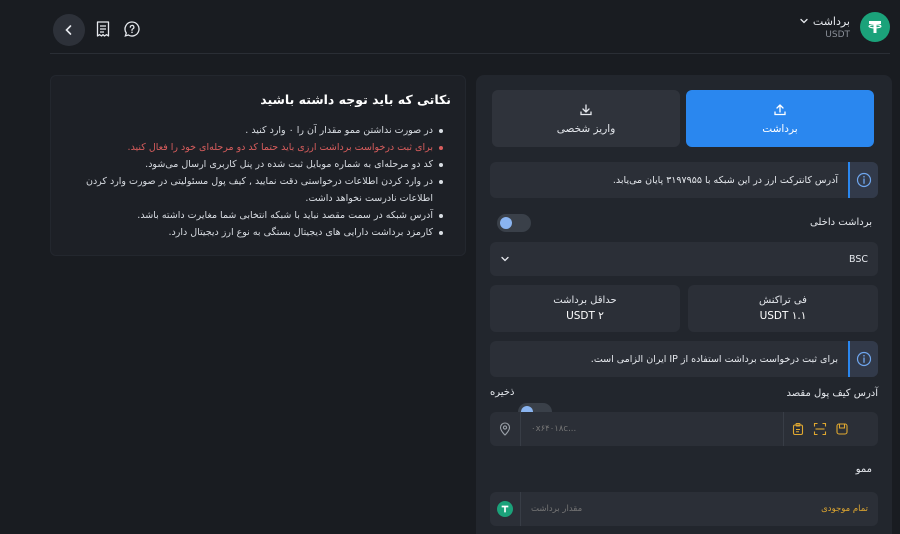 The height and width of the screenshot is (534, 900). Describe the element at coordinates (783, 308) in the screenshot. I see `fee-card: فی تراکنش ۱.۱ USDT` at that location.